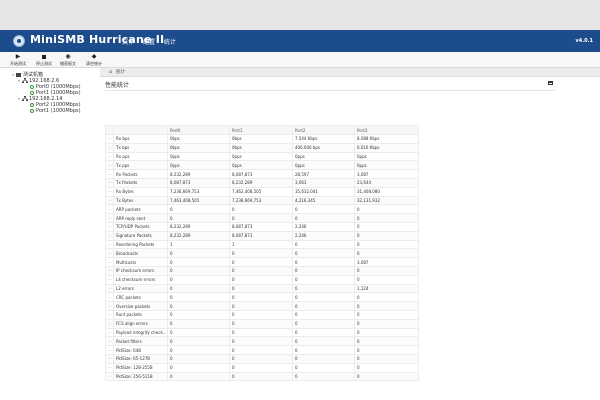 Image resolution: width=600 pixels, height=400 pixels. What do you see at coordinates (140, 314) in the screenshot?
I see `row-label: Runt packets` at bounding box center [140, 314].